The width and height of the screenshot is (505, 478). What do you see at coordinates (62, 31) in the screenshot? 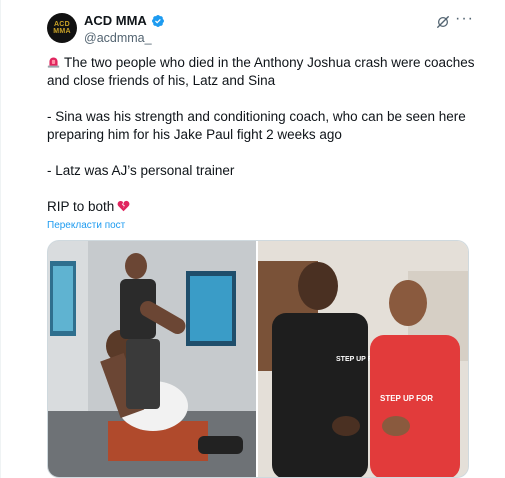
I see `avatar-text-bottom: MMA` at bounding box center [62, 31].